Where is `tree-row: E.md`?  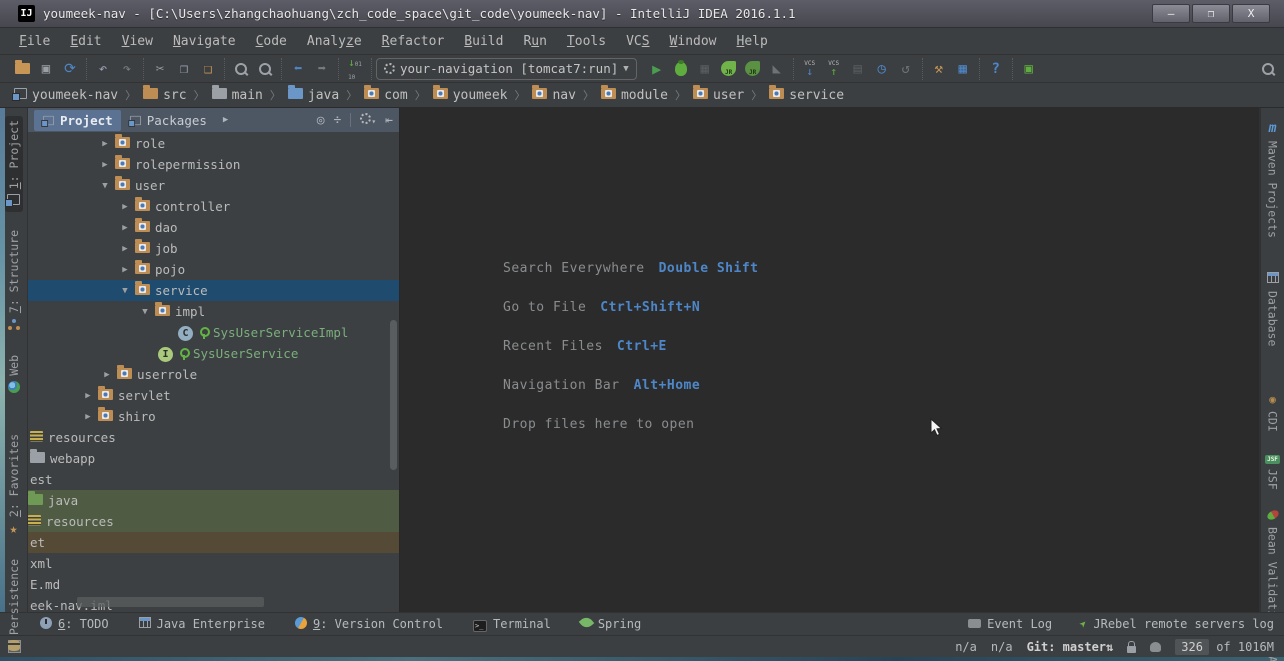
tree-row: E.md is located at coordinates (213, 584).